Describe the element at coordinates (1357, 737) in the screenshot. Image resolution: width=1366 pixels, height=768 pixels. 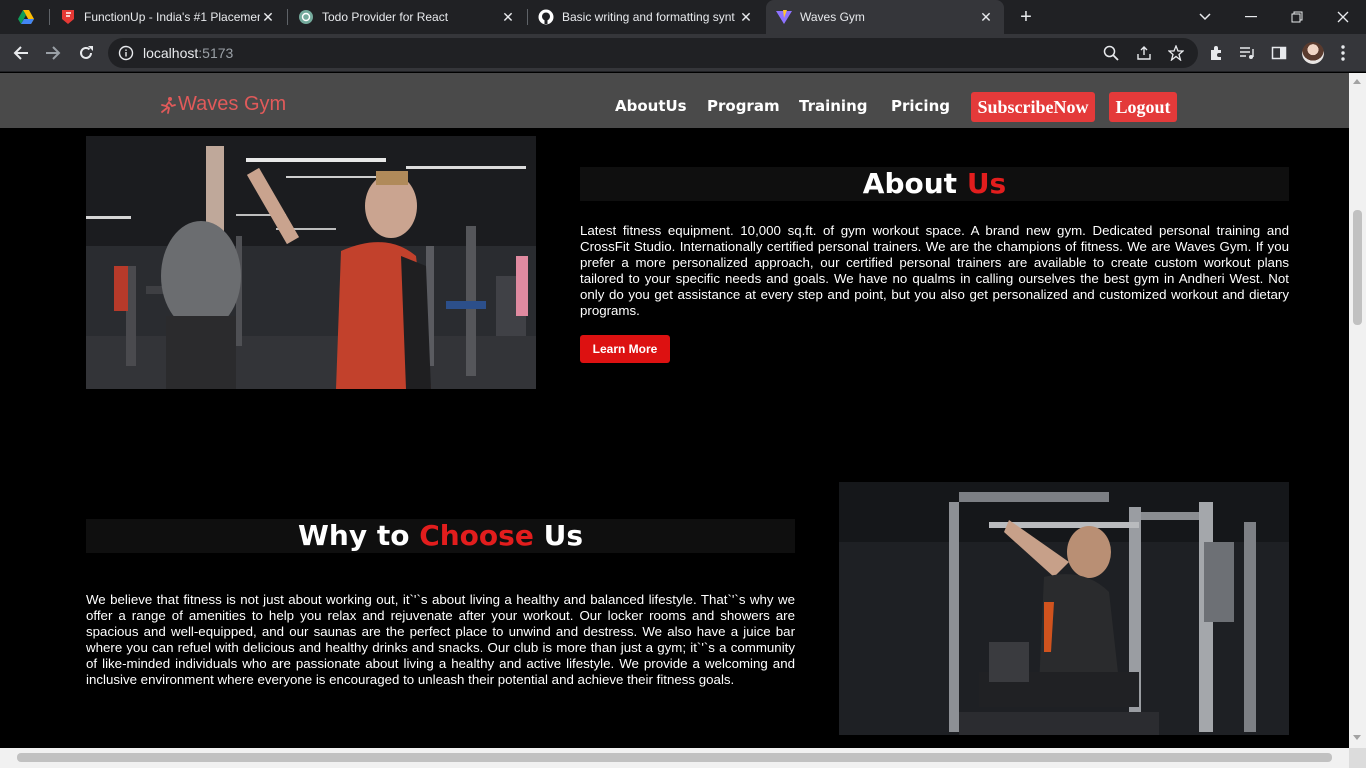
I see `scroll-down-arrow-icon` at that location.